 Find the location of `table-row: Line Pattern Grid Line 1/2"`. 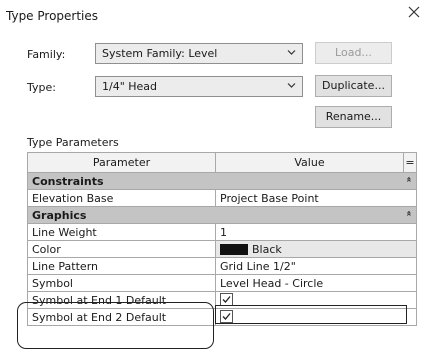

table-row: Line Pattern Grid Line 1/2" is located at coordinates (222, 266).